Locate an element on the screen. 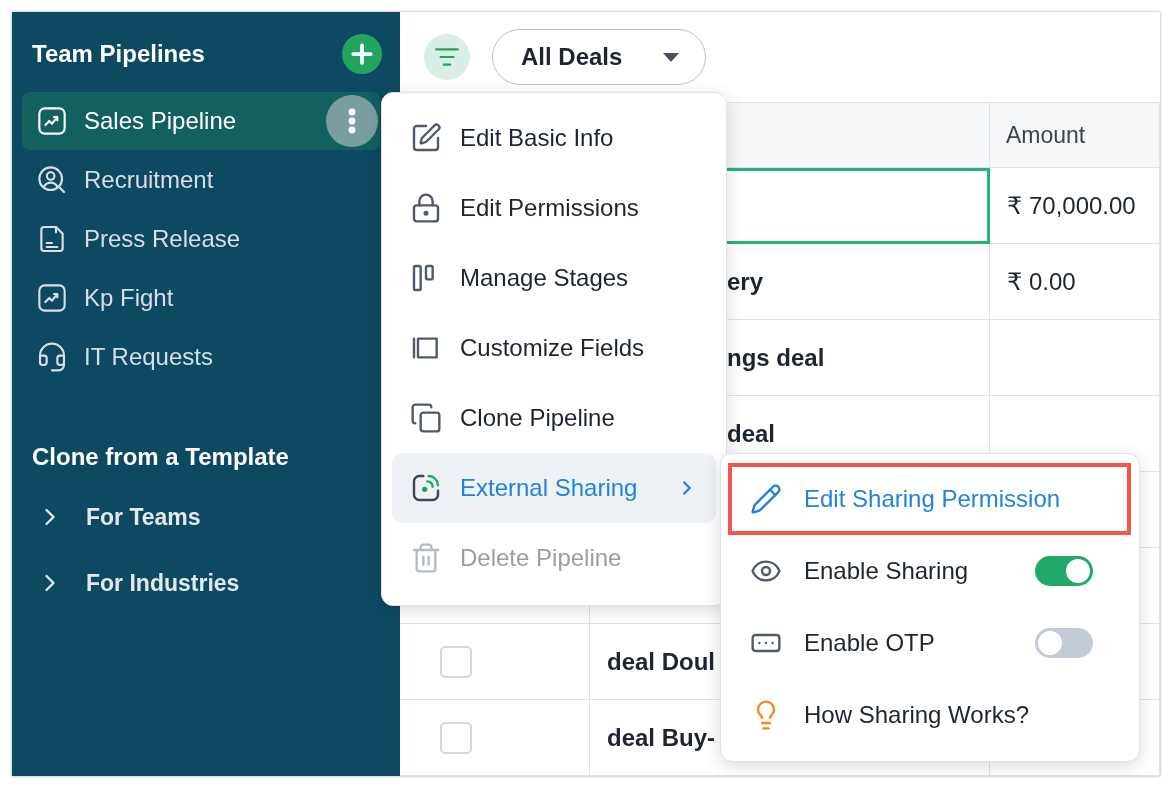 This screenshot has height=788, width=1170. view-dropdown: All Deals is located at coordinates (599, 57).